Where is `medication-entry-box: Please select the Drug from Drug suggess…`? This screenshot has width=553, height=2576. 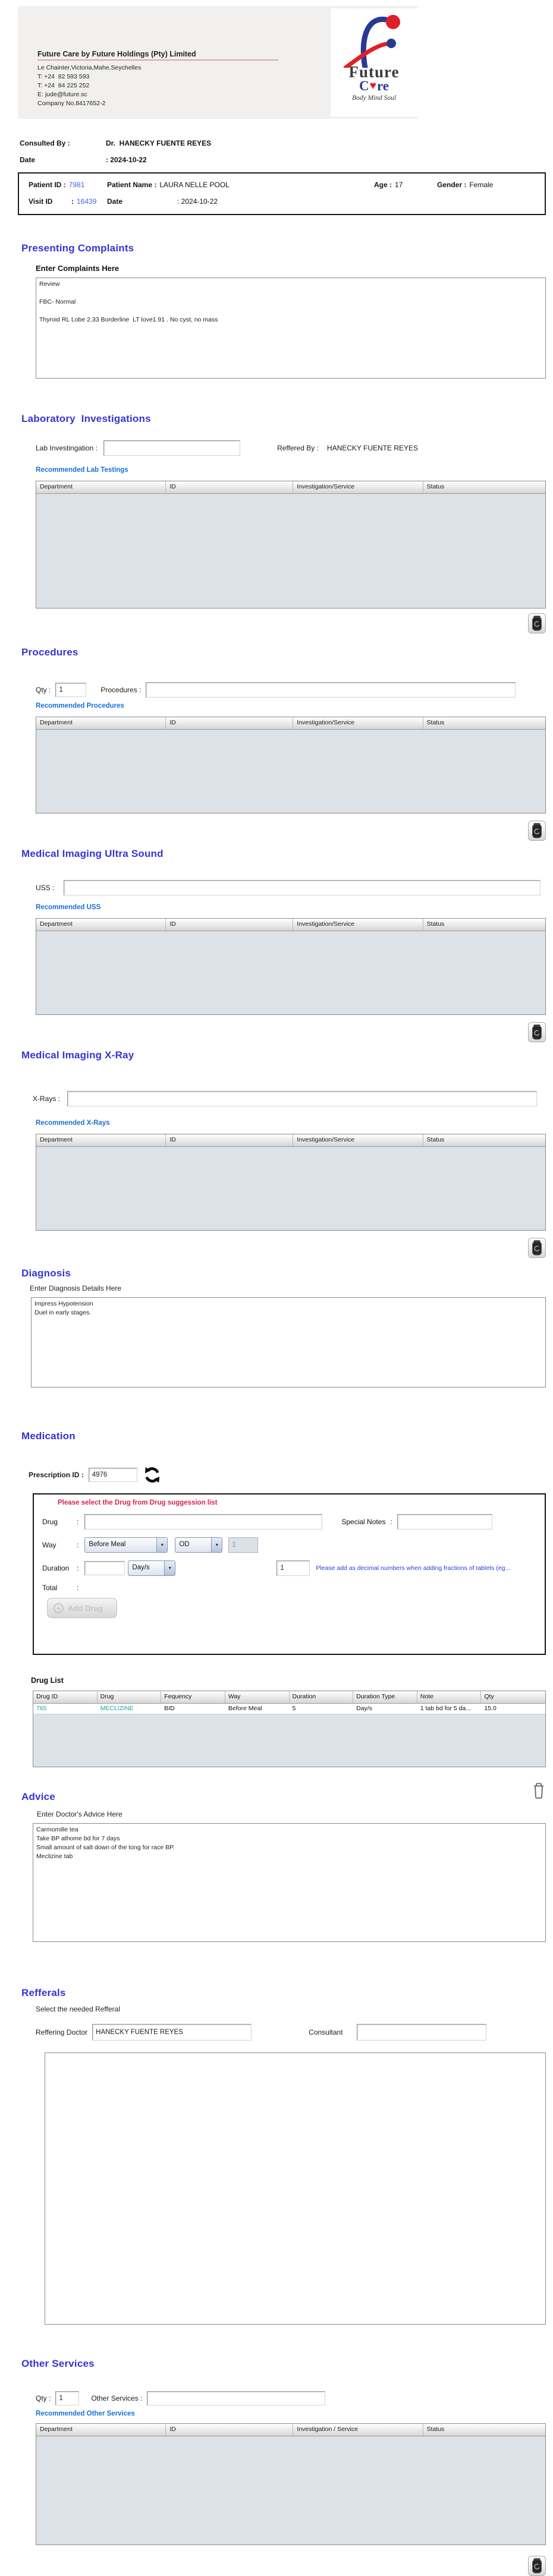 medication-entry-box: Please select the Drug from Drug suggess… is located at coordinates (289, 1574).